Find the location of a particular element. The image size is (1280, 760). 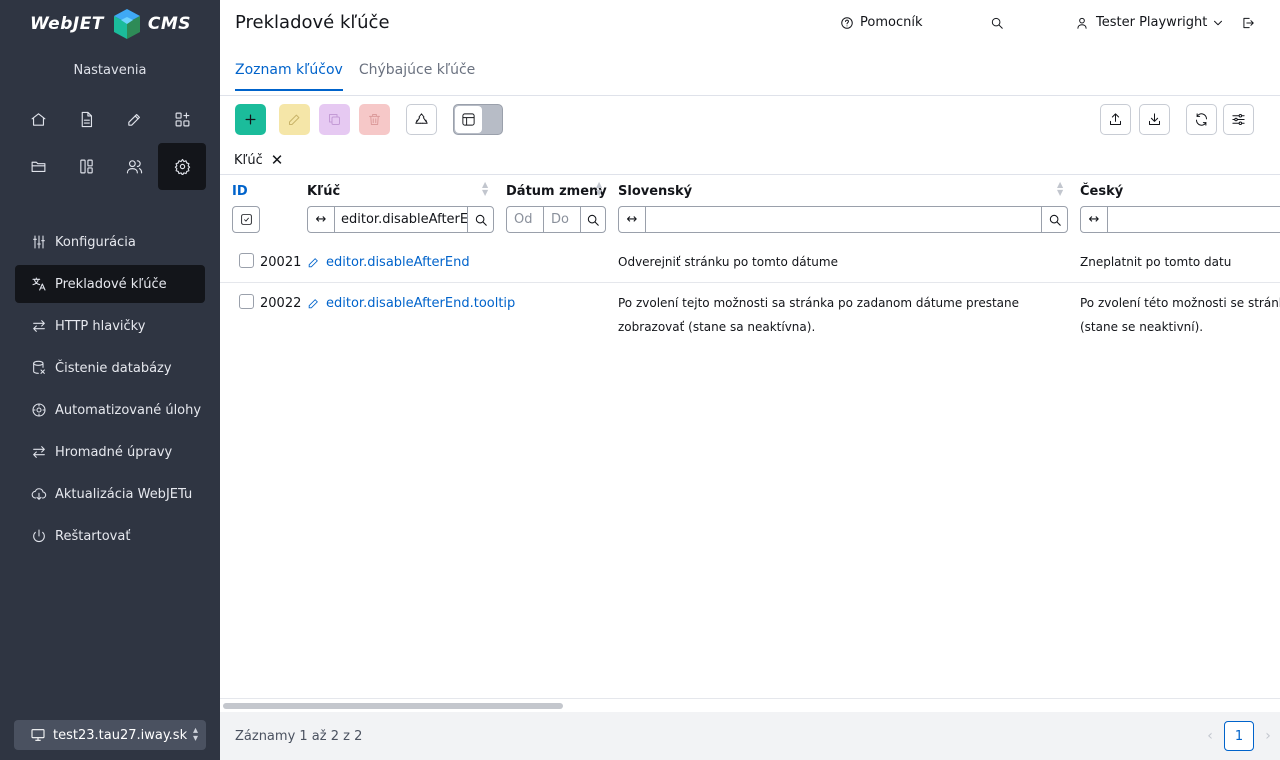

tab-zoznam-klucov: Zoznam kľúčov is located at coordinates (289, 76).